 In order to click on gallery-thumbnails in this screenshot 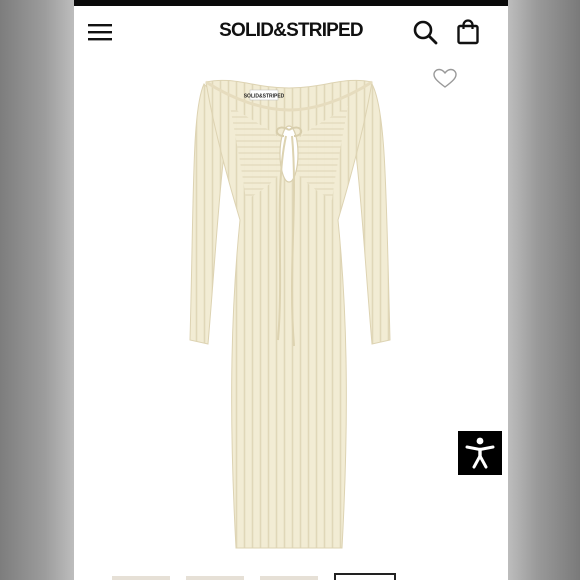, I will do `click(291, 576)`.